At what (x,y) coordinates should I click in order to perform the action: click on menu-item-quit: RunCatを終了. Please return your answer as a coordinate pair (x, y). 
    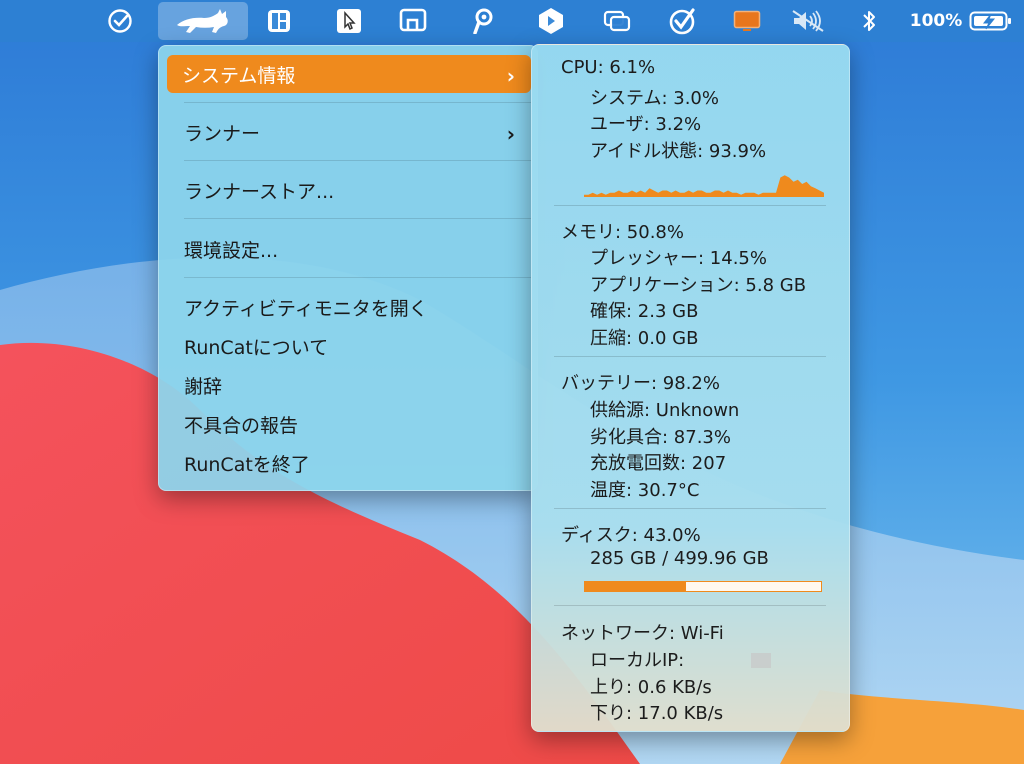
    Looking at the image, I should click on (350, 463).